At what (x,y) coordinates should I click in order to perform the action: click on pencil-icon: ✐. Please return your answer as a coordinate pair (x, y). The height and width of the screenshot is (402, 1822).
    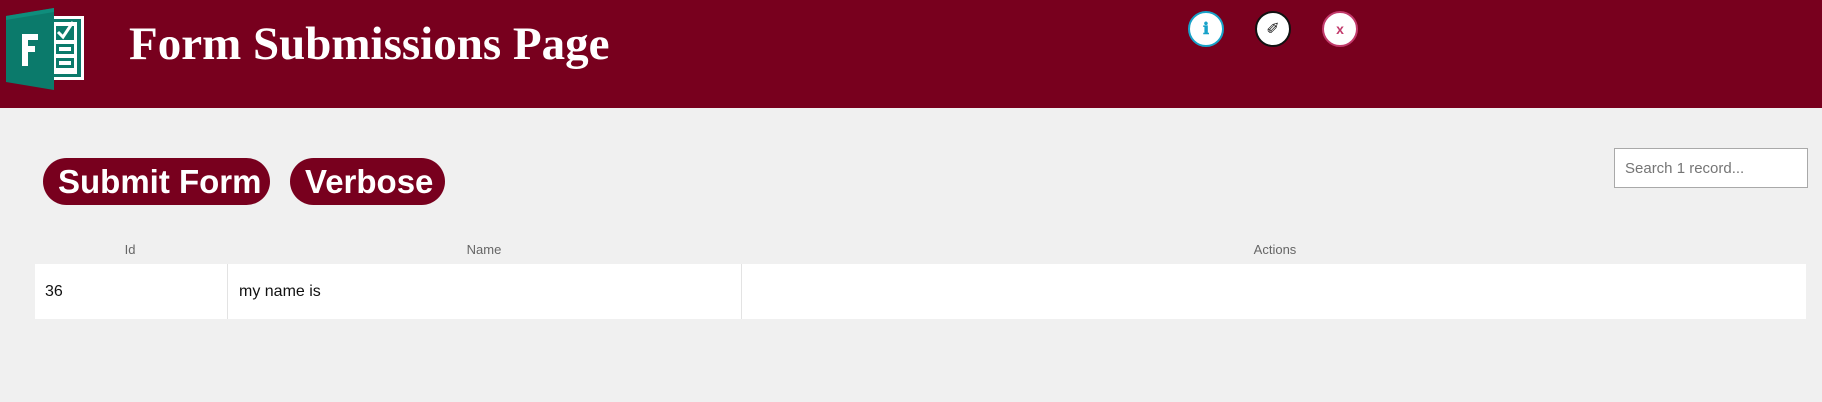
    Looking at the image, I should click on (1273, 29).